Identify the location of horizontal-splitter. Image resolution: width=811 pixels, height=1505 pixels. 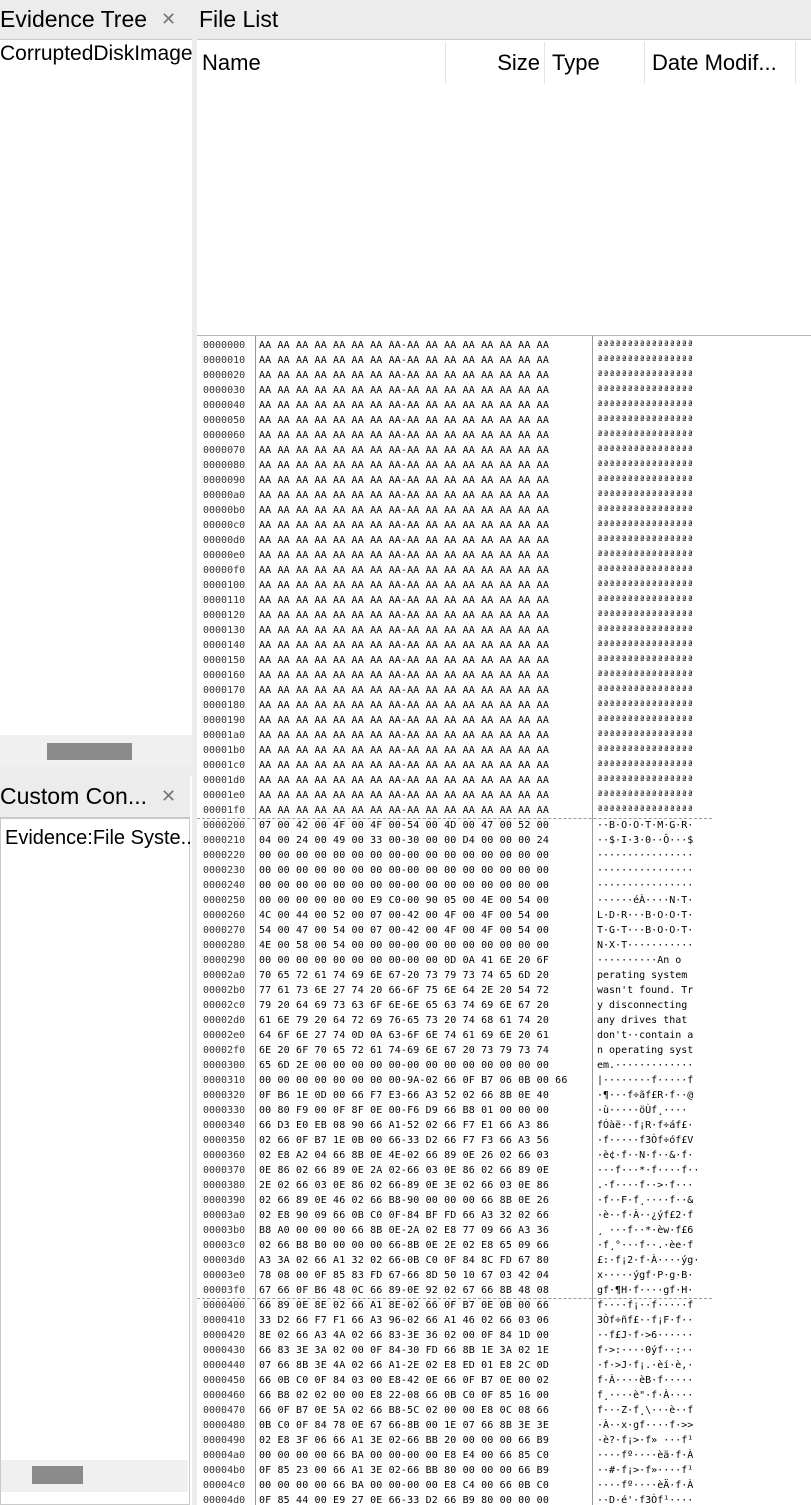
(96, 771).